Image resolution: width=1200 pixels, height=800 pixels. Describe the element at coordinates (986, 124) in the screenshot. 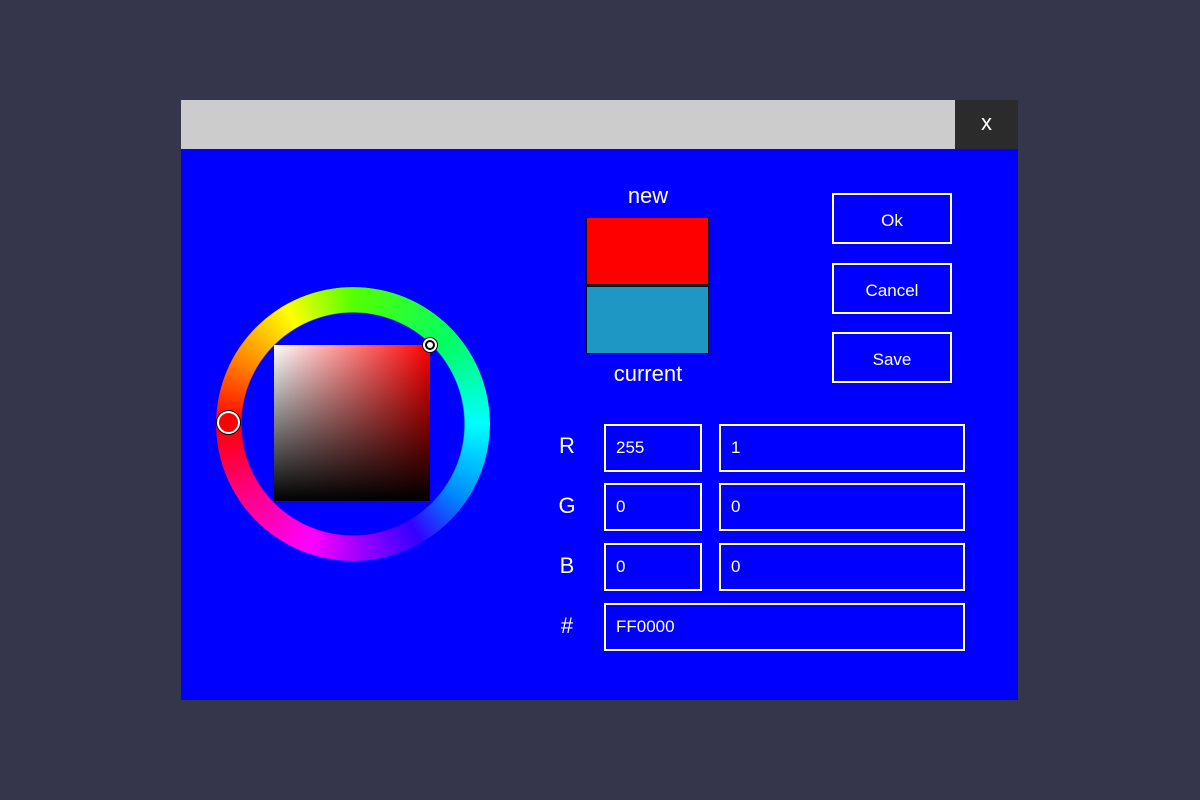

I see `close-button: x` at that location.